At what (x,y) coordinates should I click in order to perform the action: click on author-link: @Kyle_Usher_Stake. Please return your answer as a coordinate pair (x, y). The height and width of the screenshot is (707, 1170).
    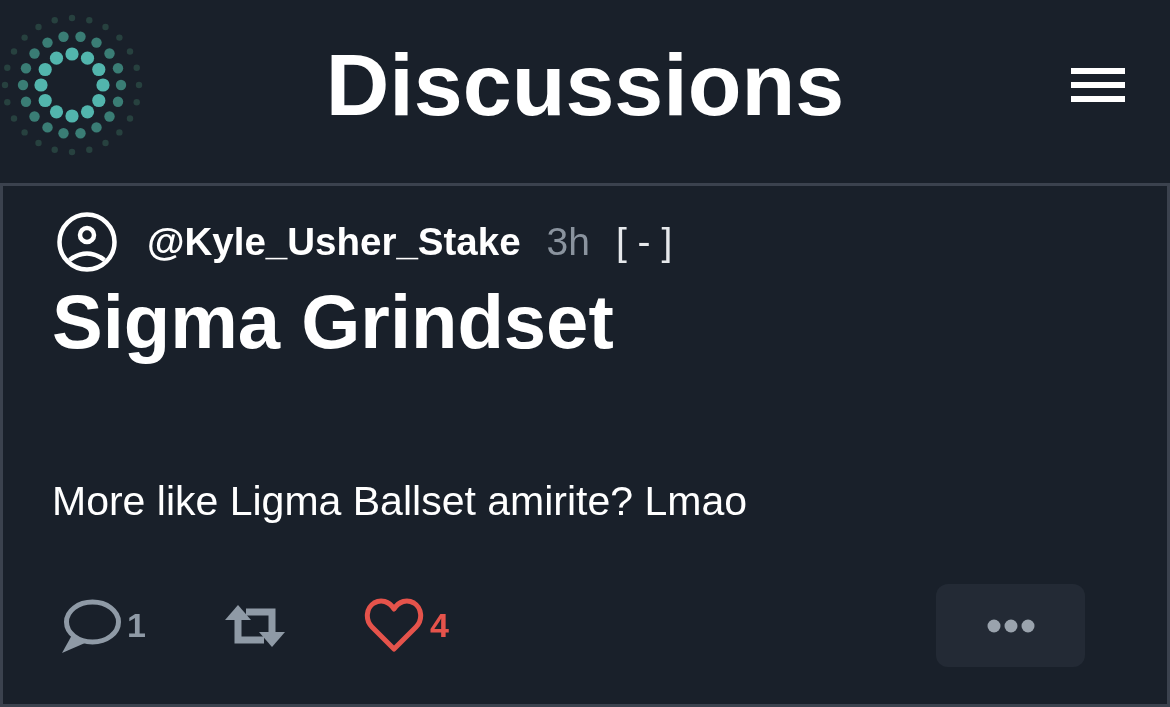
    Looking at the image, I should click on (334, 242).